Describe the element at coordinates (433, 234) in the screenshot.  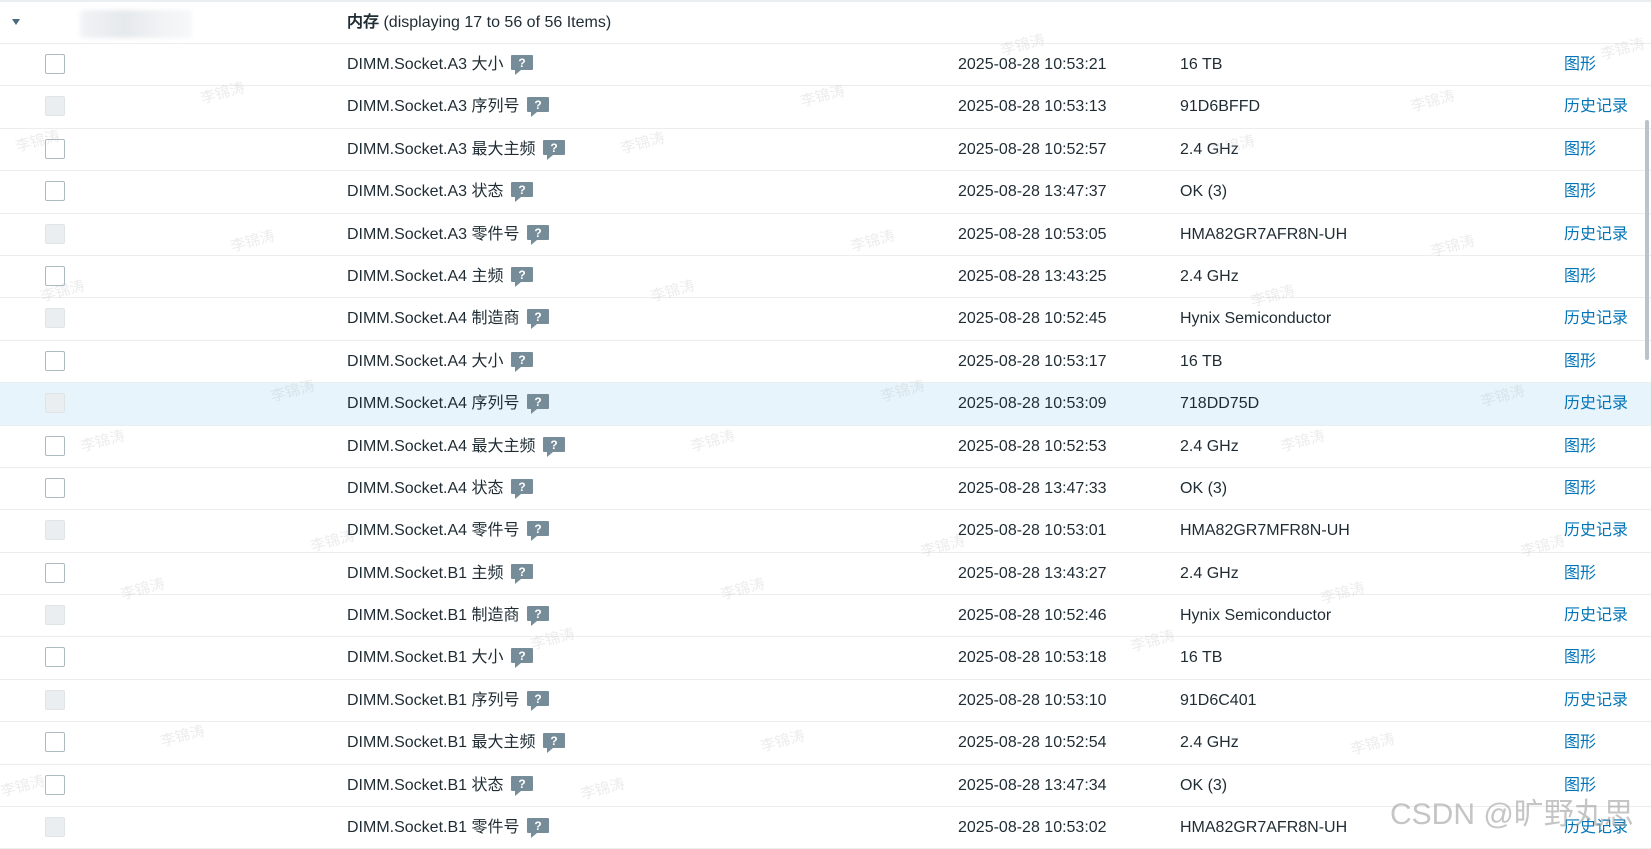
I see `item-name: DIMM.Socket.A3 零件号` at that location.